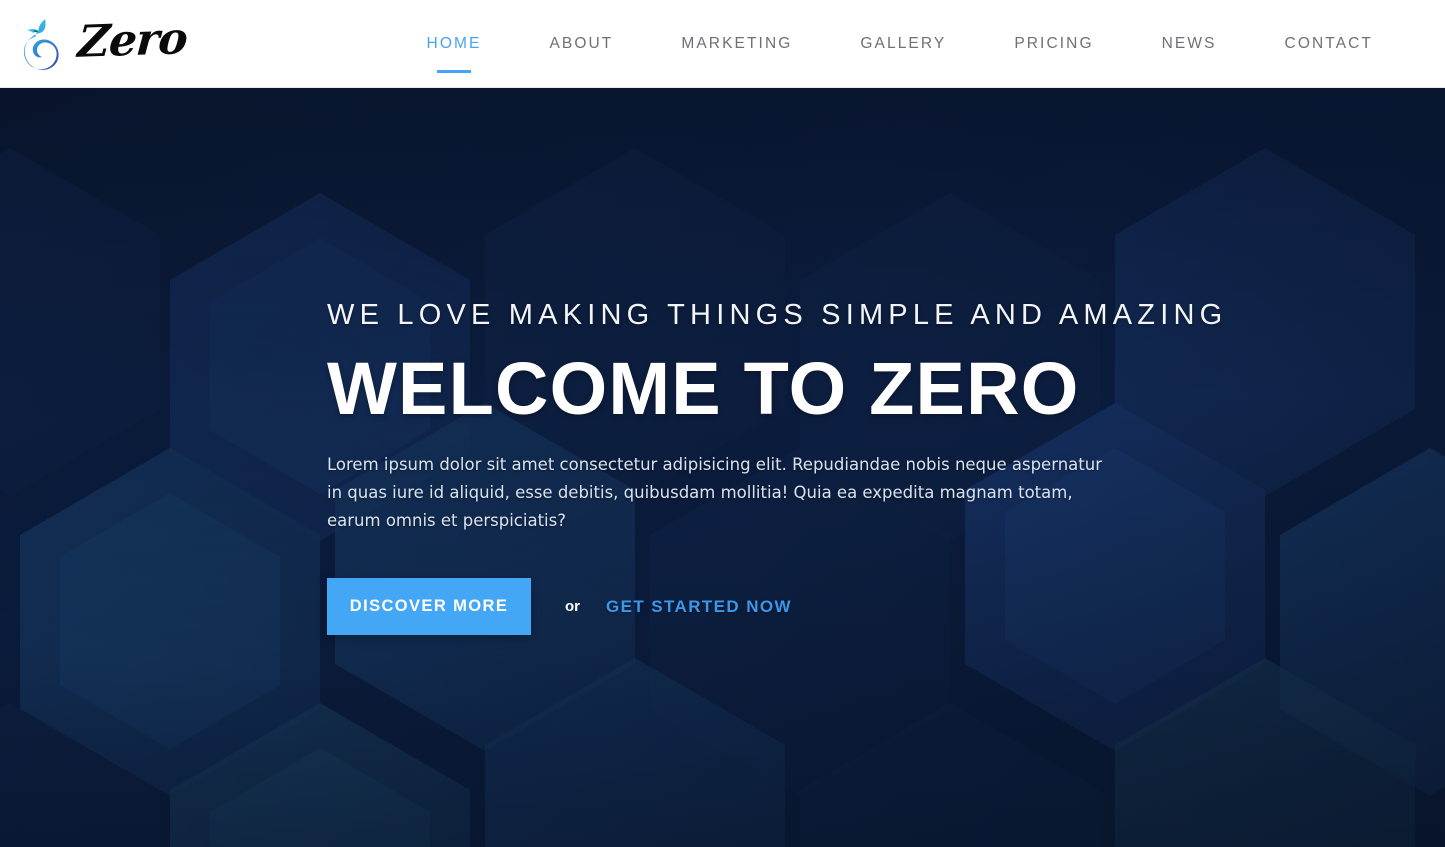 The height and width of the screenshot is (847, 1445). What do you see at coordinates (1053, 44) in the screenshot?
I see `nav-item-pricing: PRICING` at bounding box center [1053, 44].